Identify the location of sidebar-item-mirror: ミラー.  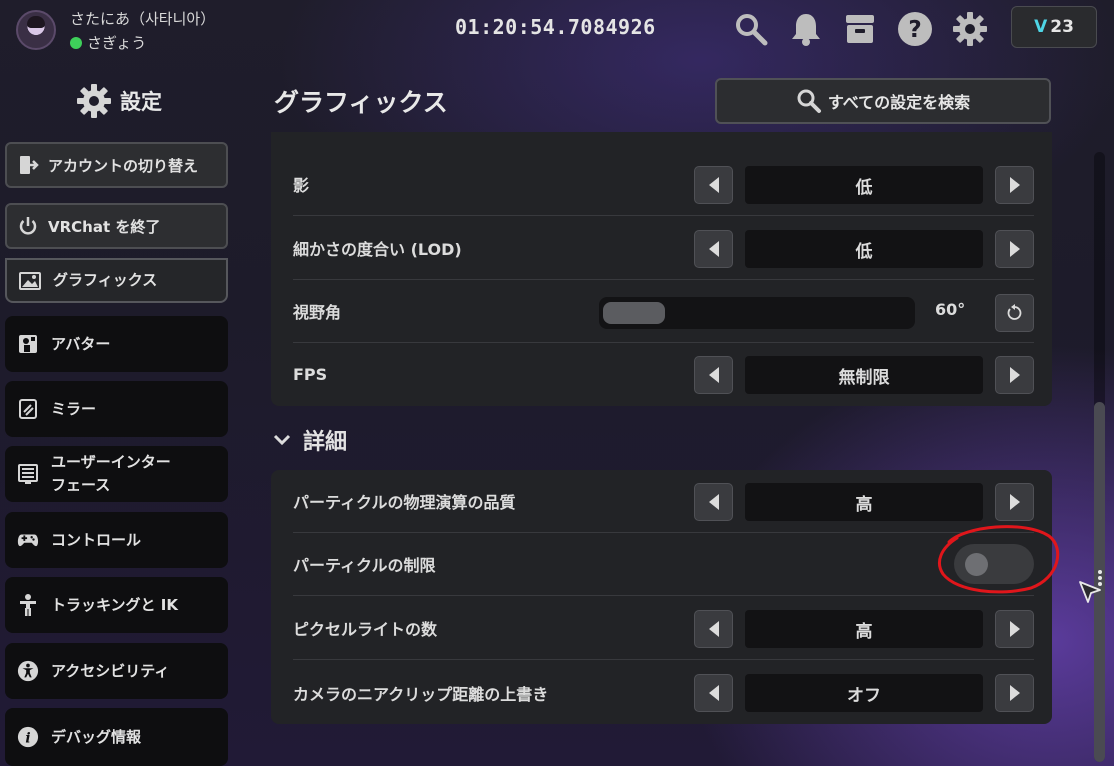
(116, 409).